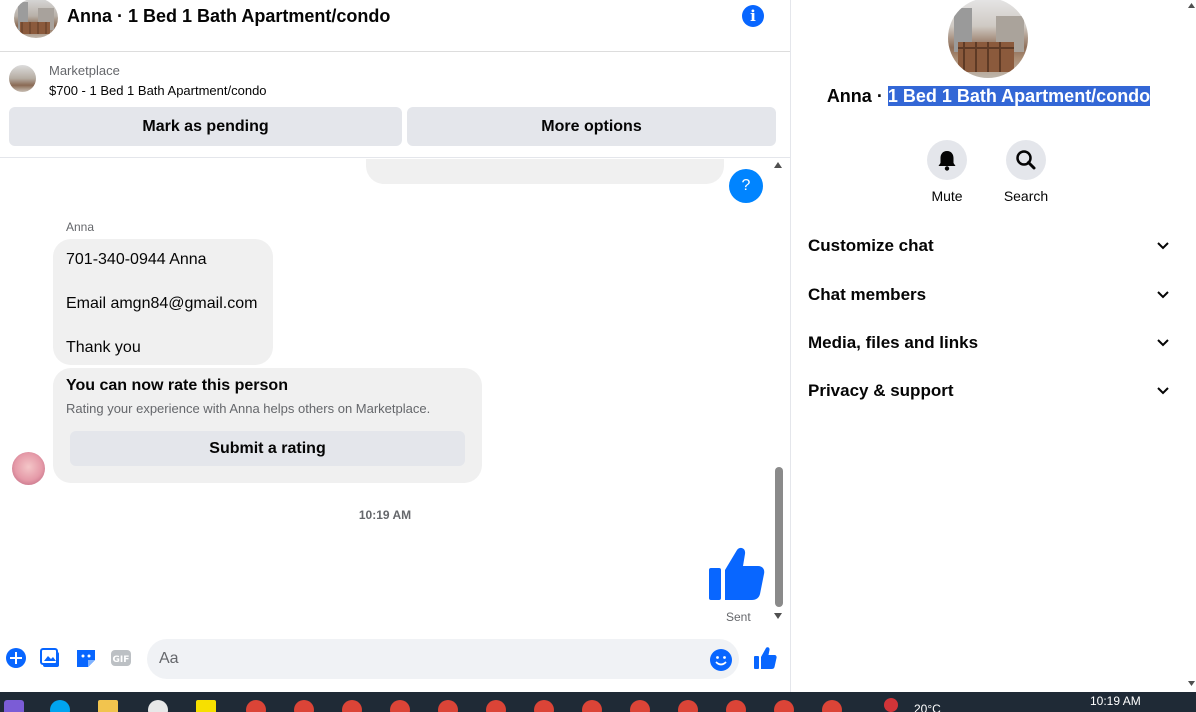  What do you see at coordinates (206, 706) in the screenshot?
I see `sticky-notes-icon` at bounding box center [206, 706].